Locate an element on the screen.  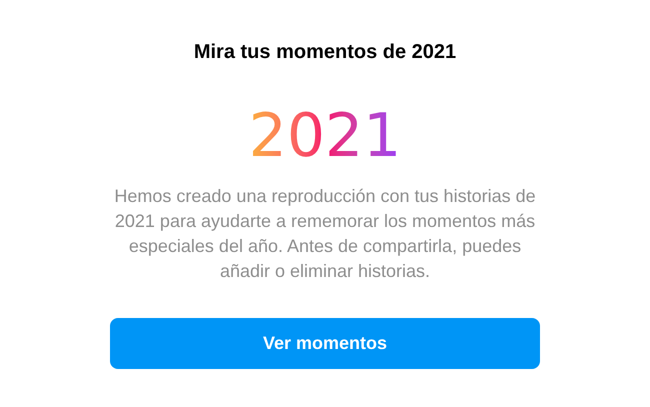
dialog-title: Mira tus momentos de 2021 is located at coordinates (325, 52).